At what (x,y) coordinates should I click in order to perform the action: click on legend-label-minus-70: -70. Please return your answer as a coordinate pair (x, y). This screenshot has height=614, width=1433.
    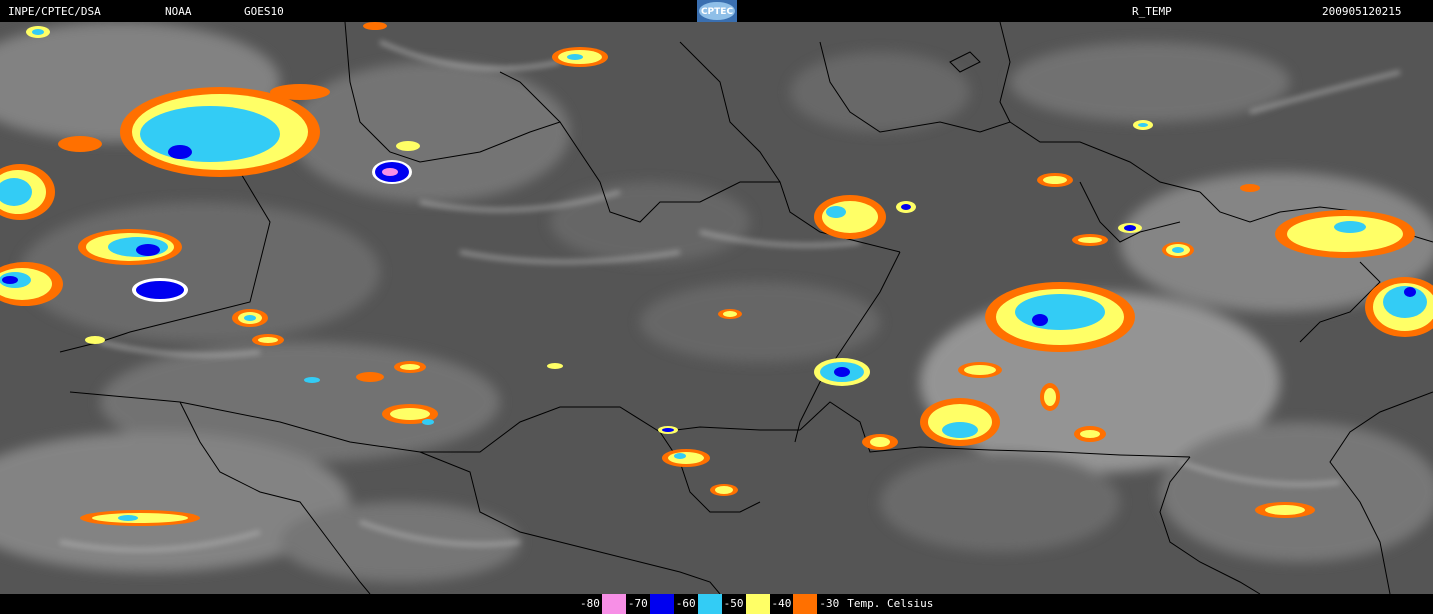
    Looking at the image, I should click on (637, 604).